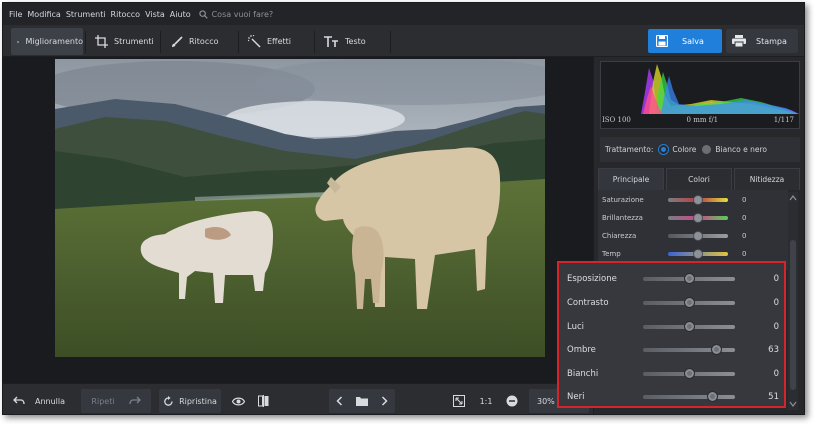  I want to click on slider-row-luci: Luci 0, so click(673, 327).